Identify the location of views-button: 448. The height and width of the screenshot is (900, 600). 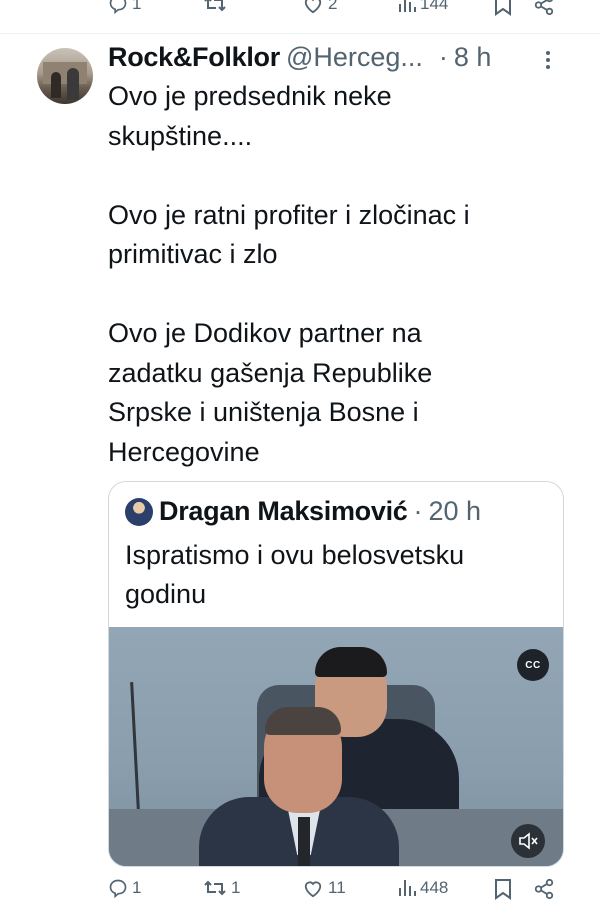
(423, 888).